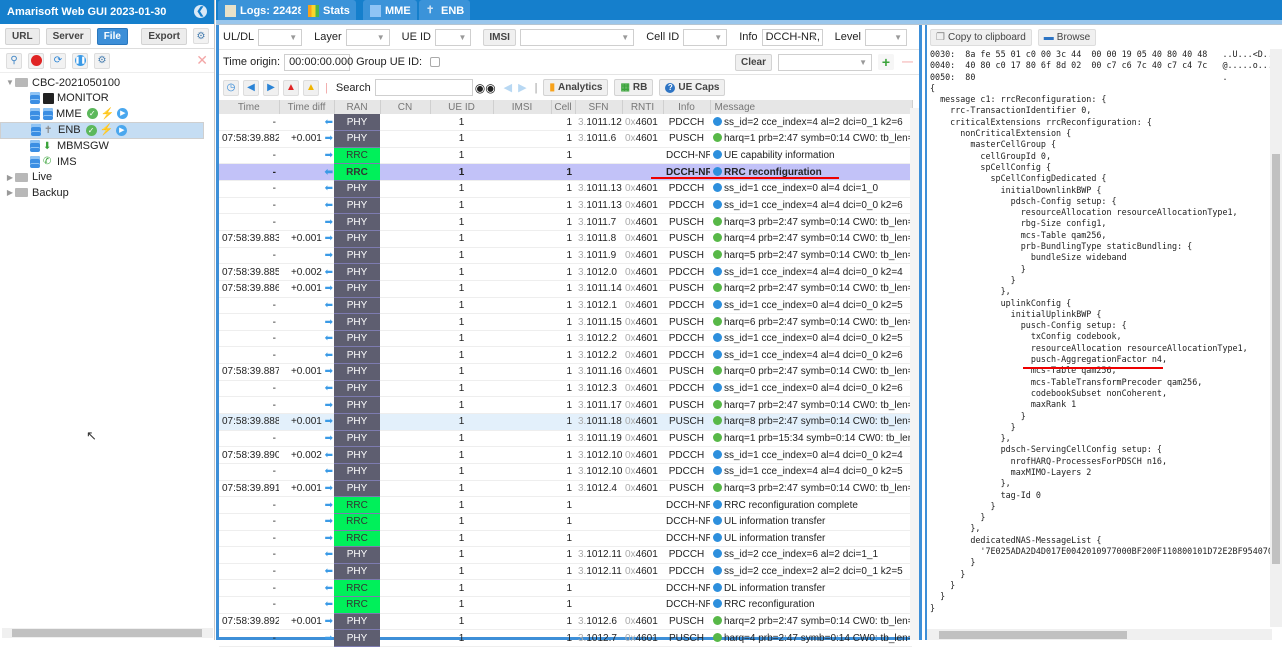 Image resolution: width=1282 pixels, height=647 pixels. What do you see at coordinates (249, 107) in the screenshot?
I see `column-header: Time` at bounding box center [249, 107].